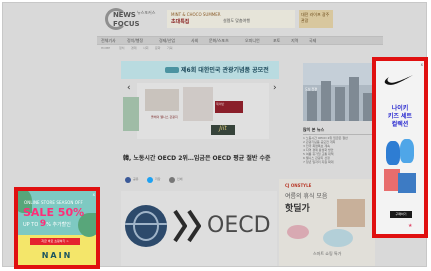 The width and height of the screenshot is (431, 271). I want to click on header-banner-line1: MINT & CHOCO SUMMER, so click(196, 14).